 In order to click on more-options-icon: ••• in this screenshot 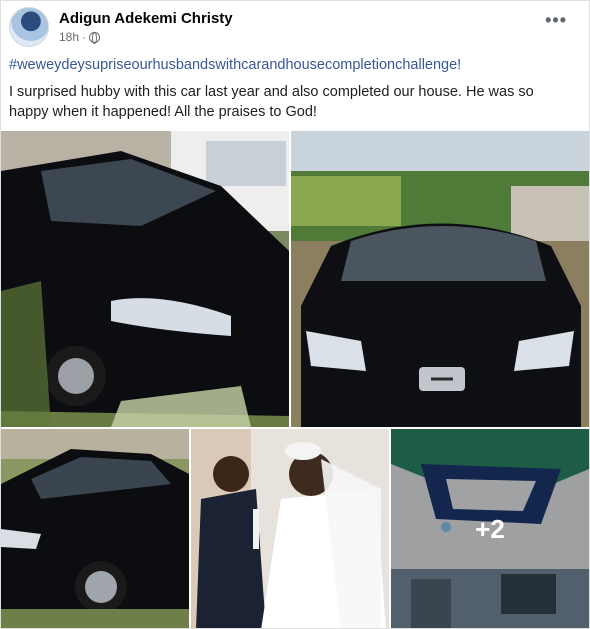, I will do `click(556, 20)`.